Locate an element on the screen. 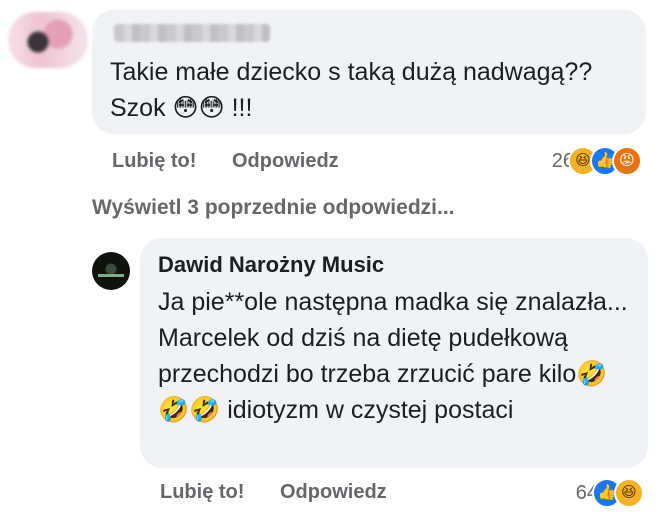 The image size is (664, 514). reaction-summary: 64 👍 😆 is located at coordinates (610, 493).